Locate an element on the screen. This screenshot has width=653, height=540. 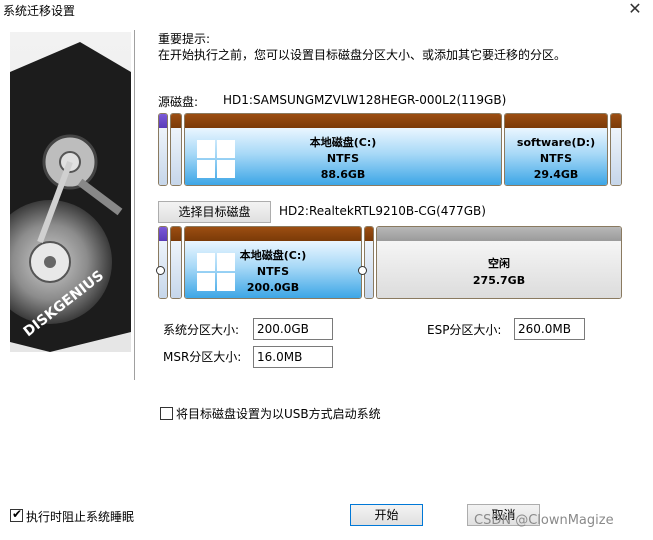
partition-size: 88.6GB is located at coordinates (343, 174).